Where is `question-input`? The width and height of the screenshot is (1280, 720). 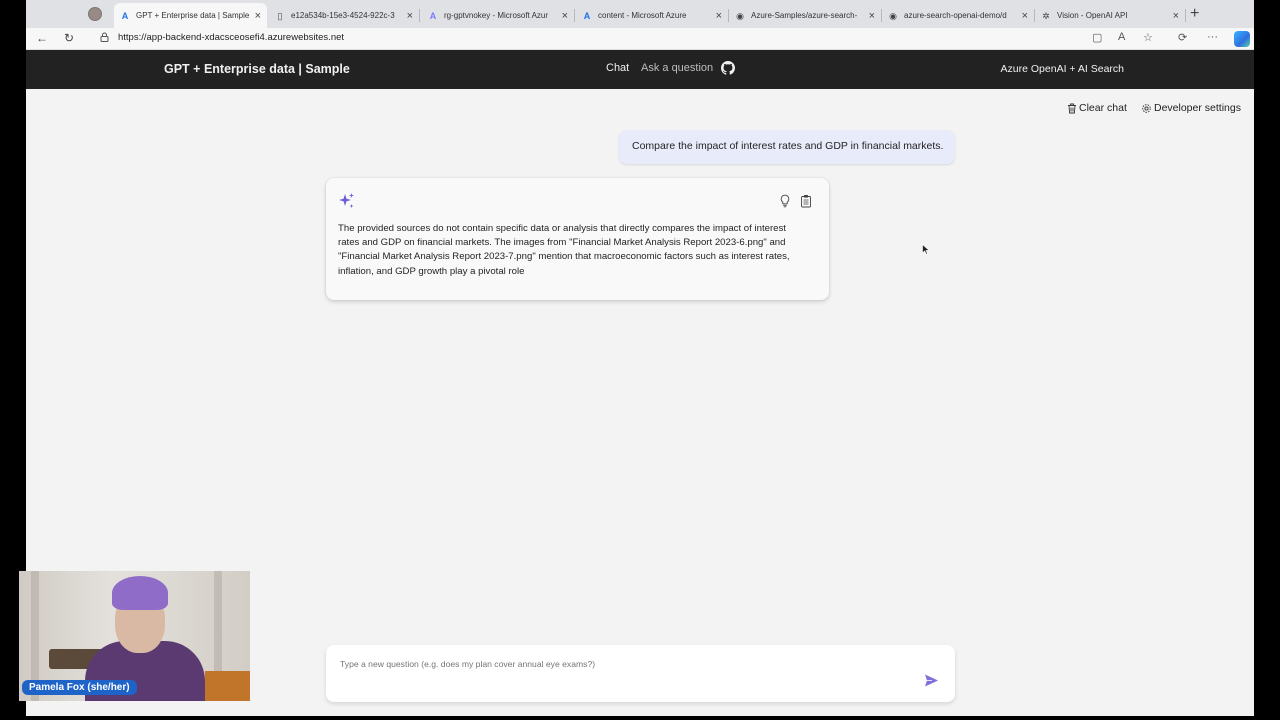 question-input is located at coordinates (620, 664).